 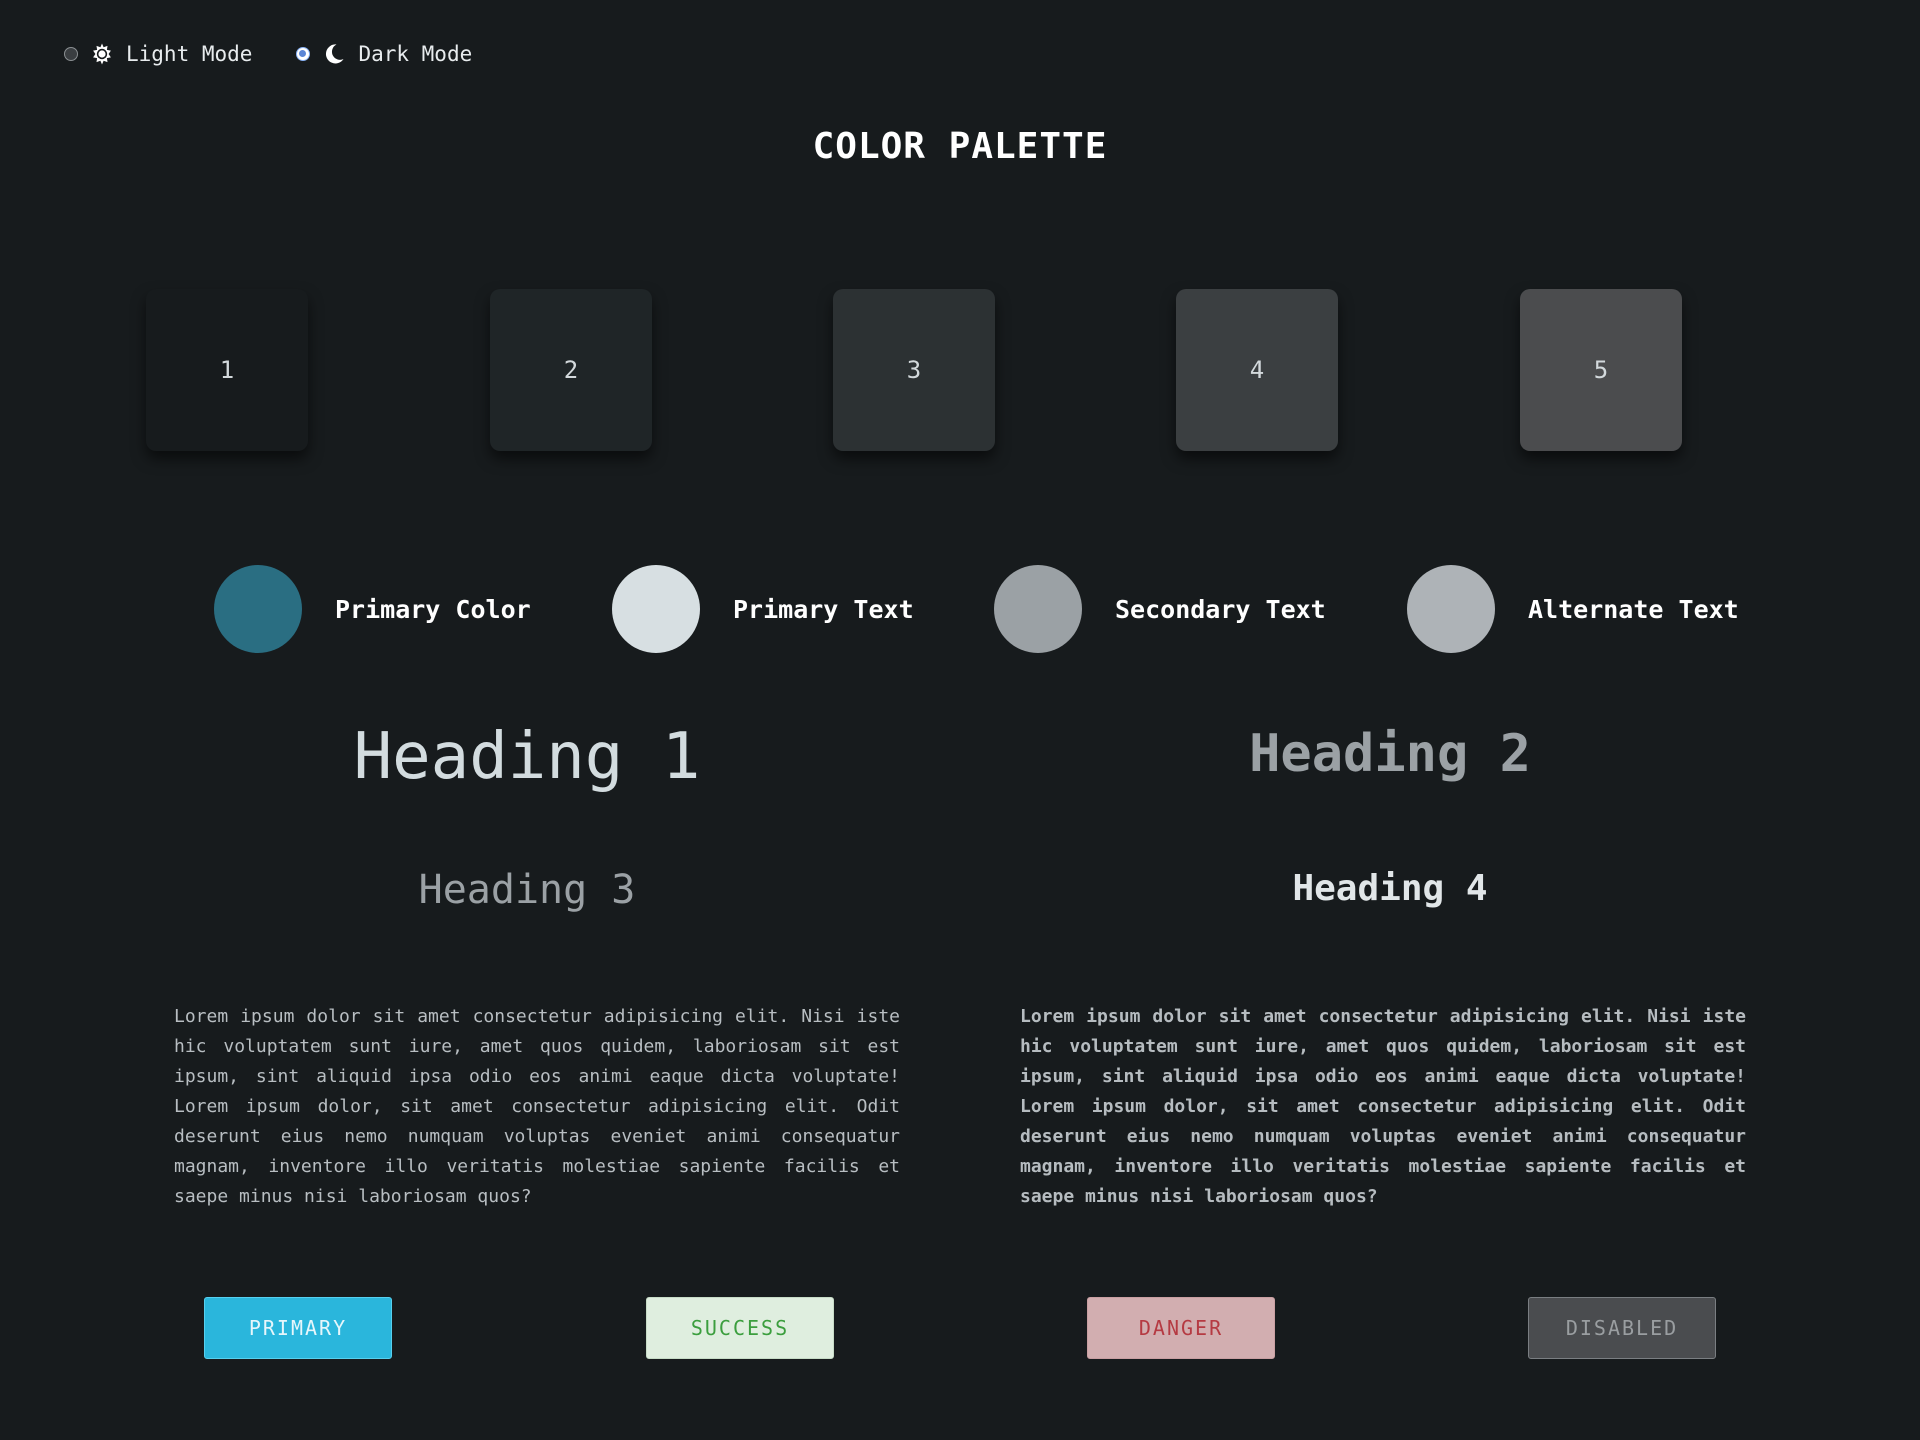 I want to click on legend-primary-color: Primary Color, so click(x=372, y=609).